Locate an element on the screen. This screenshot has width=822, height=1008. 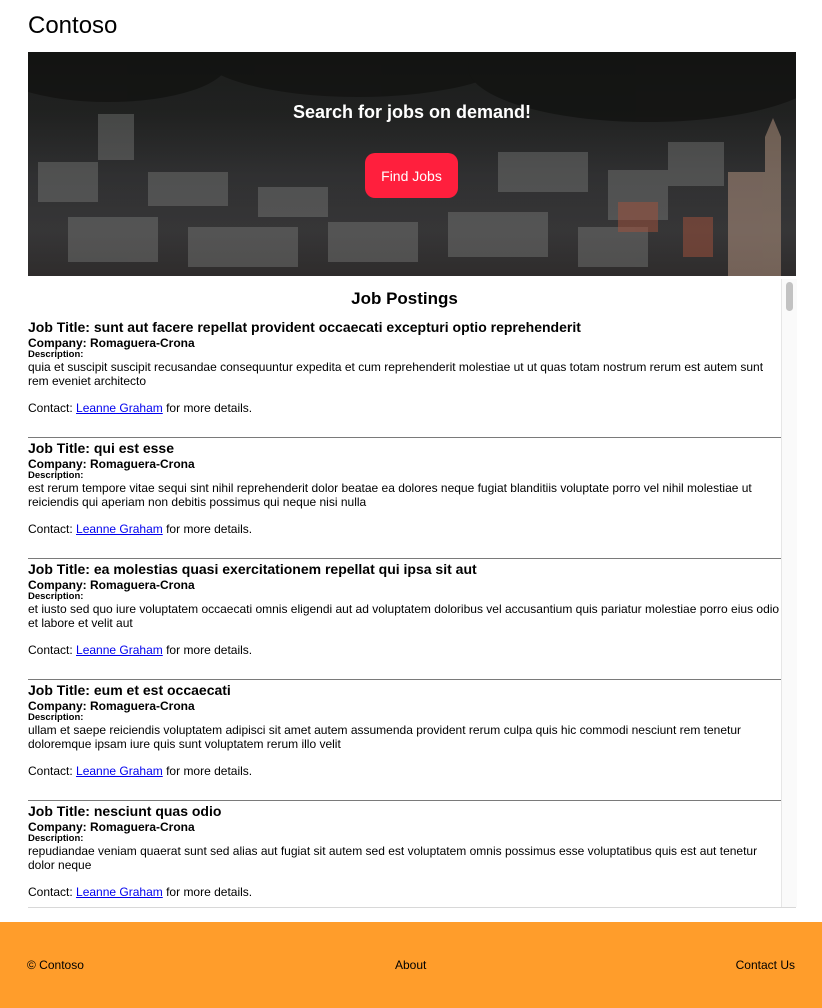
footer: © Contoso About Contact Us is located at coordinates (411, 965).